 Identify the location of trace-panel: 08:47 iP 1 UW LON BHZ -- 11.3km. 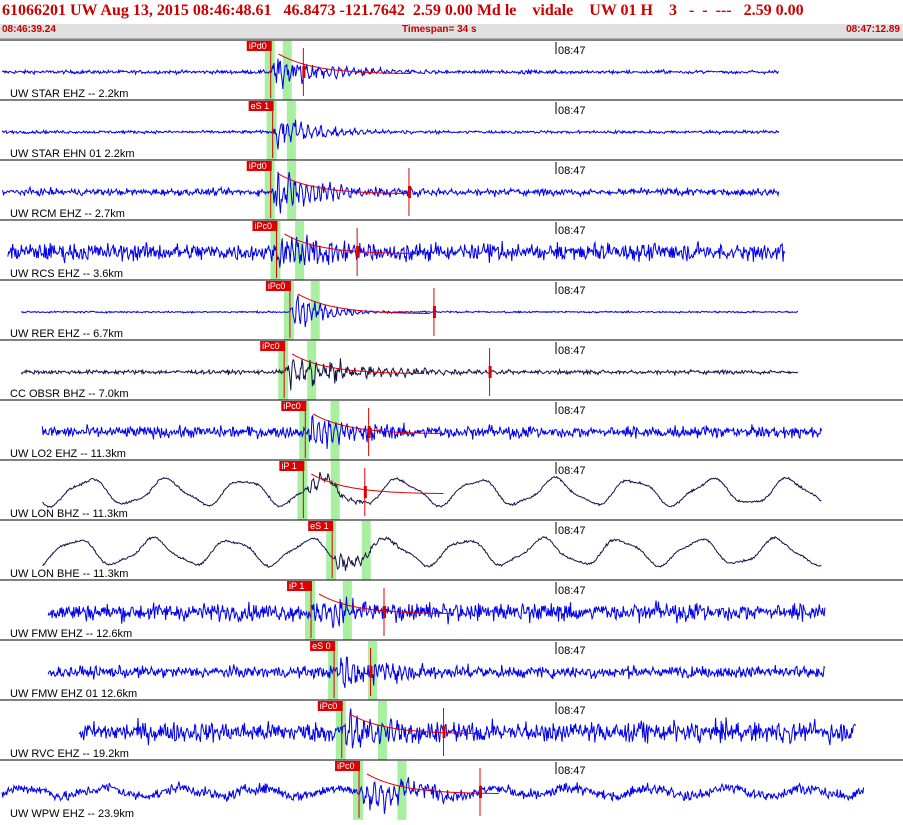
(451, 489).